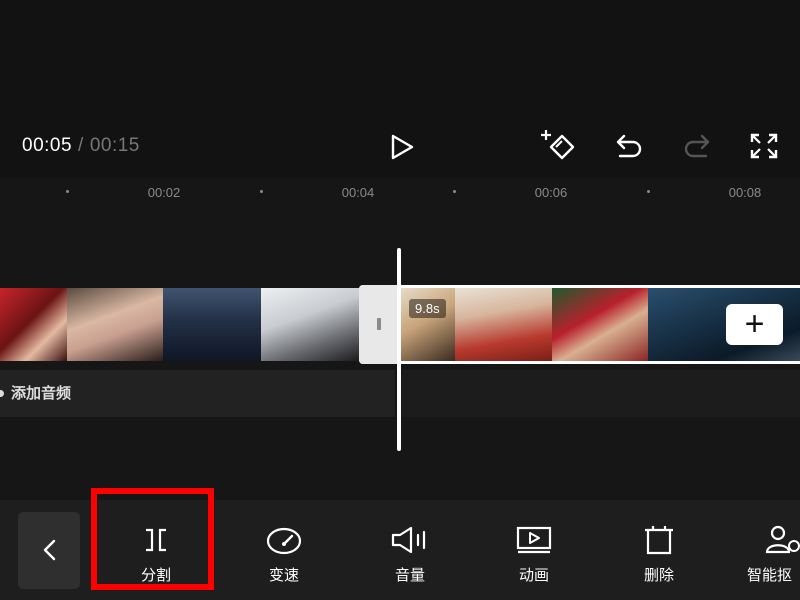 Image resolution: width=800 pixels, height=600 pixels. I want to click on current-time: 00:05, so click(47, 145).